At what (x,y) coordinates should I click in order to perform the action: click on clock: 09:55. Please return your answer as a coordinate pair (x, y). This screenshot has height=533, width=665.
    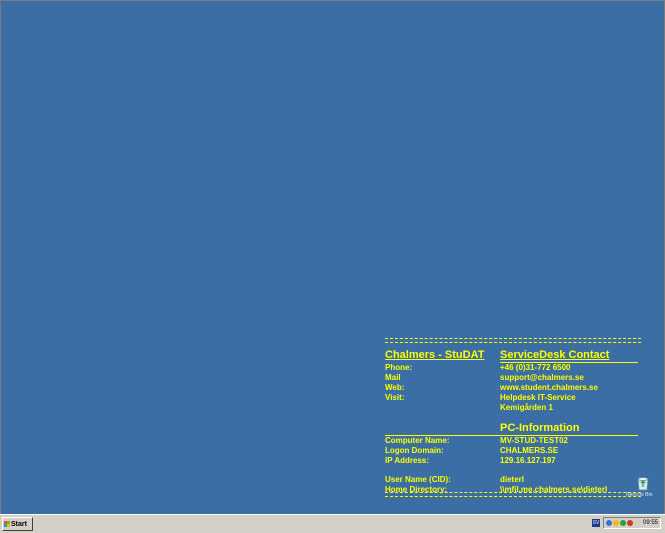
    Looking at the image, I should click on (651, 523).